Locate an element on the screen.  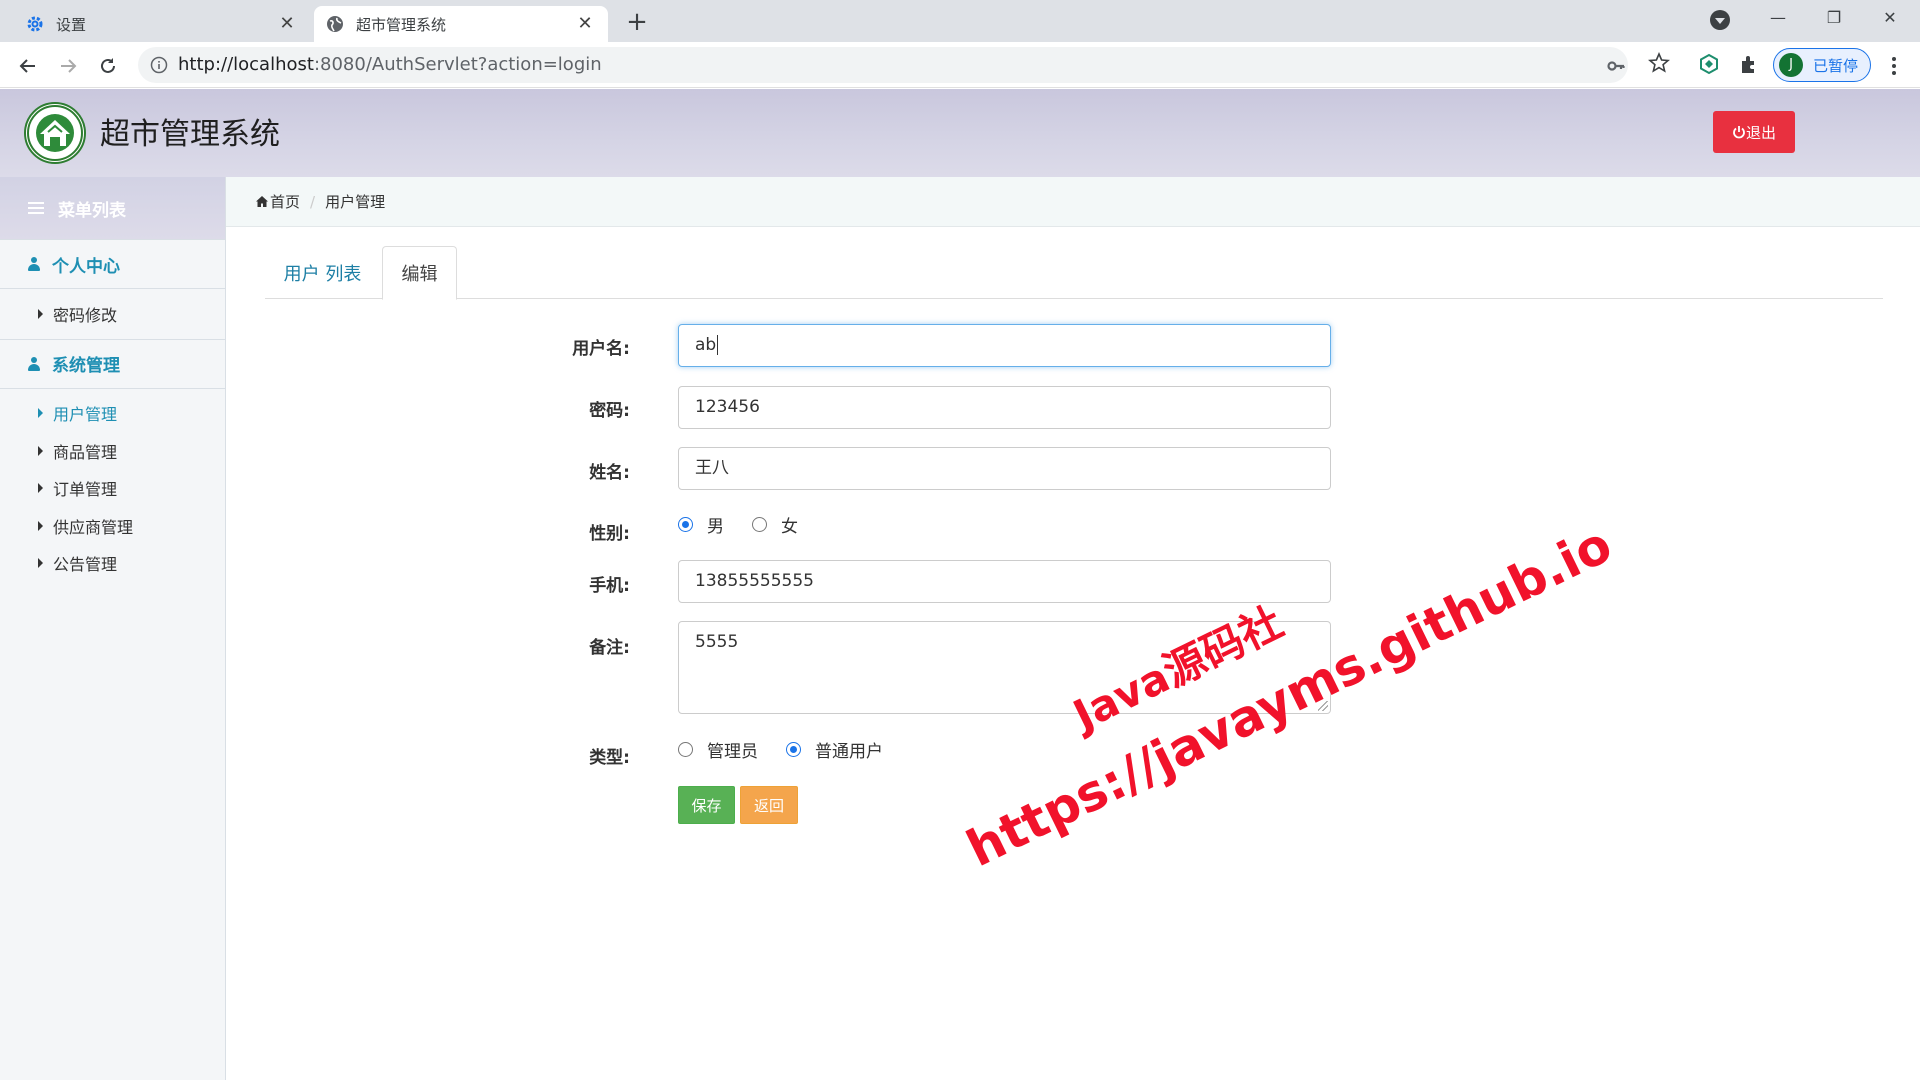
browser-tabstrip: 设置 ✕ 超市管理系统 ✕ + — ❐ ✕ is located at coordinates (960, 21).